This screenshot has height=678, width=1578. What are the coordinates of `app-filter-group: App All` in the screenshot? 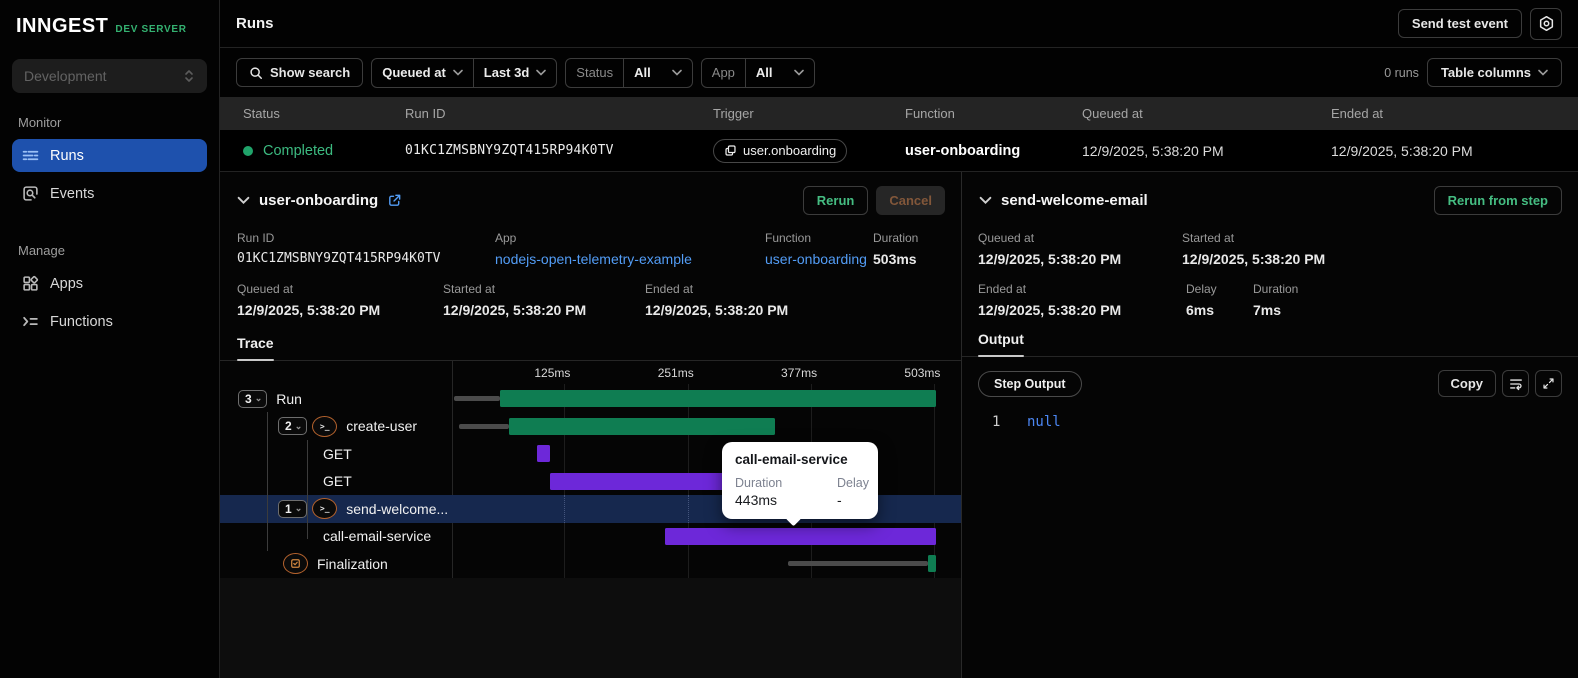 It's located at (757, 72).